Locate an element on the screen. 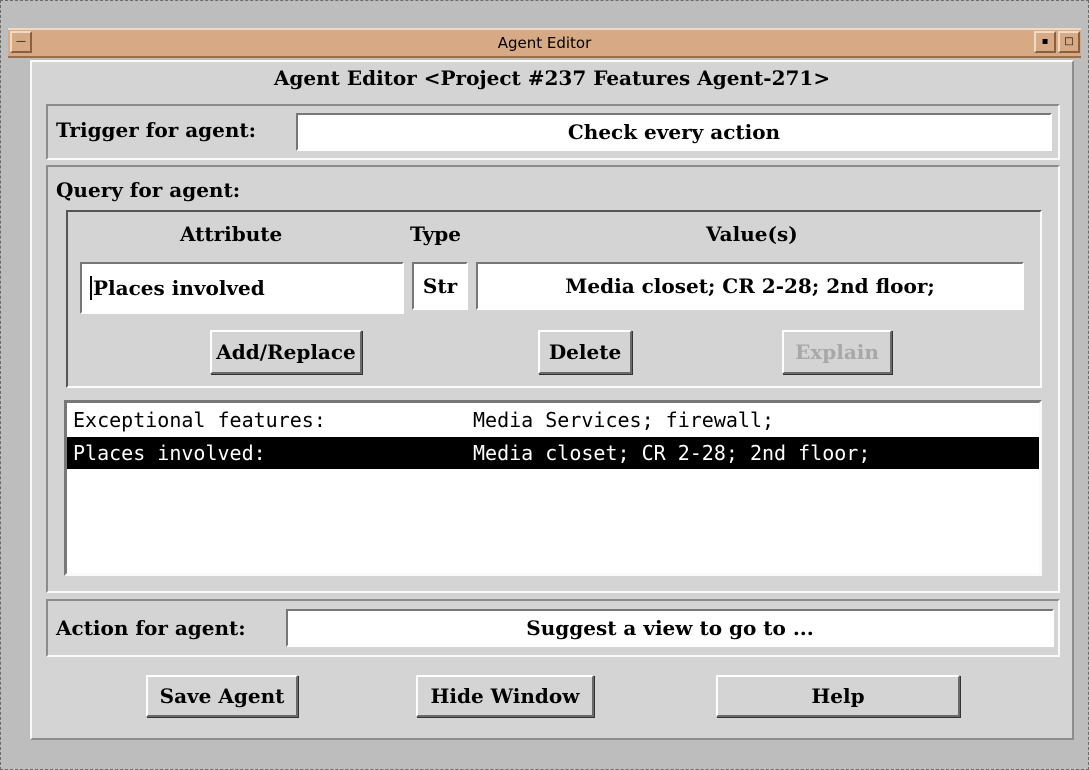  type-header: Type is located at coordinates (436, 234).